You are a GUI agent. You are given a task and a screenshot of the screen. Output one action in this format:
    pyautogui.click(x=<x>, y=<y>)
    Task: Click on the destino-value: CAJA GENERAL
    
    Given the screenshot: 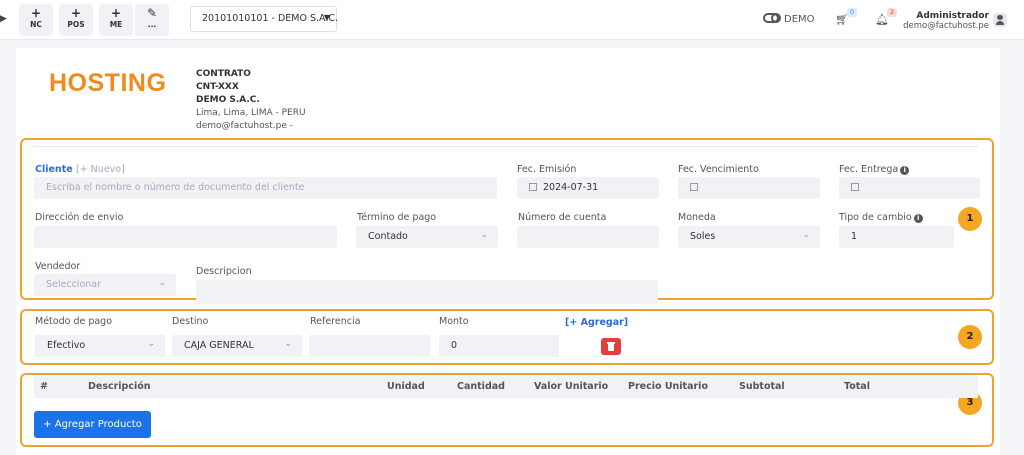 What is the action you would take?
    pyautogui.click(x=219, y=345)
    